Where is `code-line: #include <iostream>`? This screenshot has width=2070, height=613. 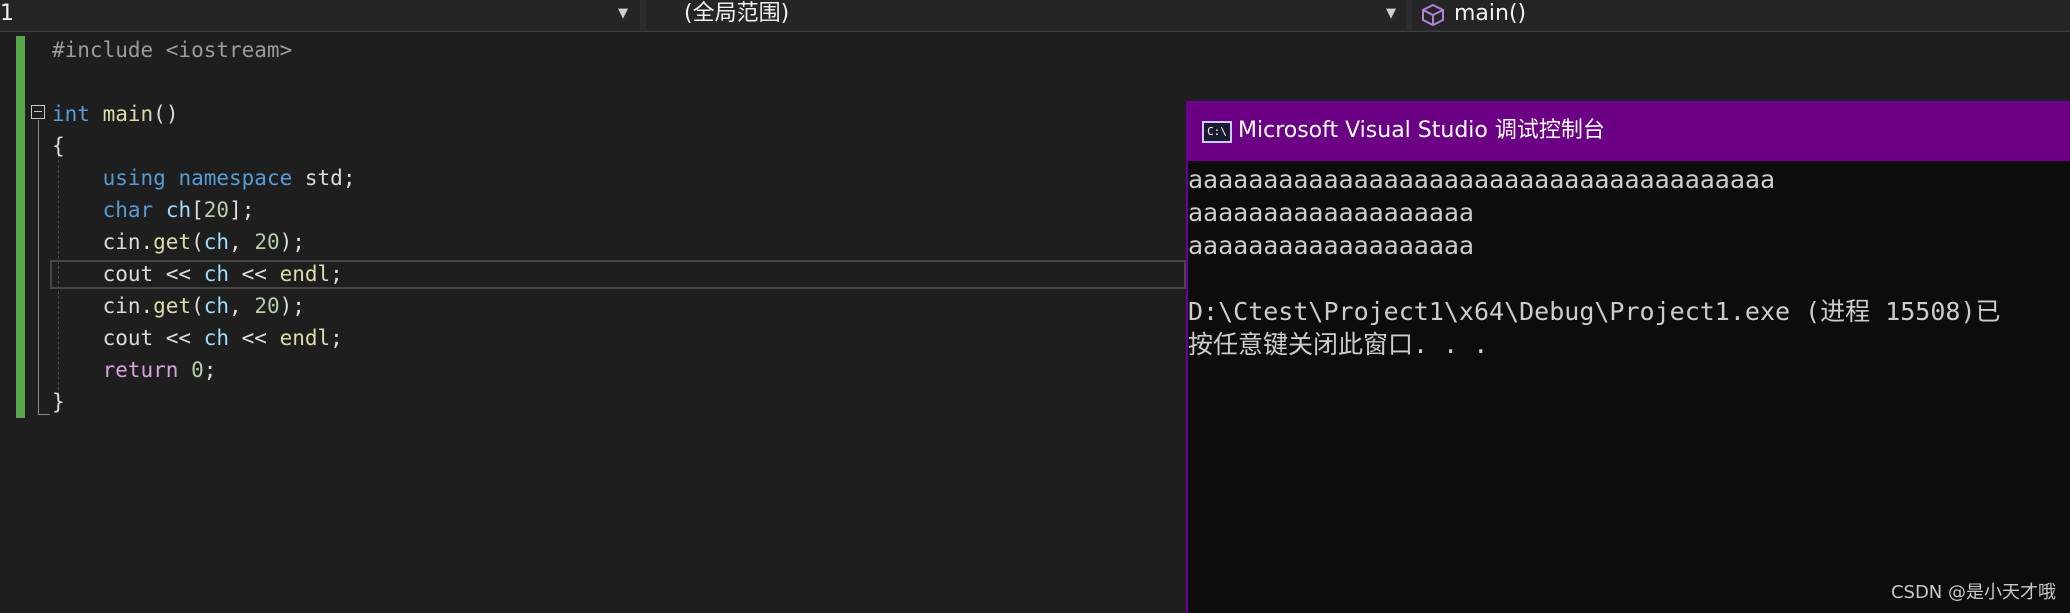 code-line: #include <iostream> is located at coordinates (203, 50).